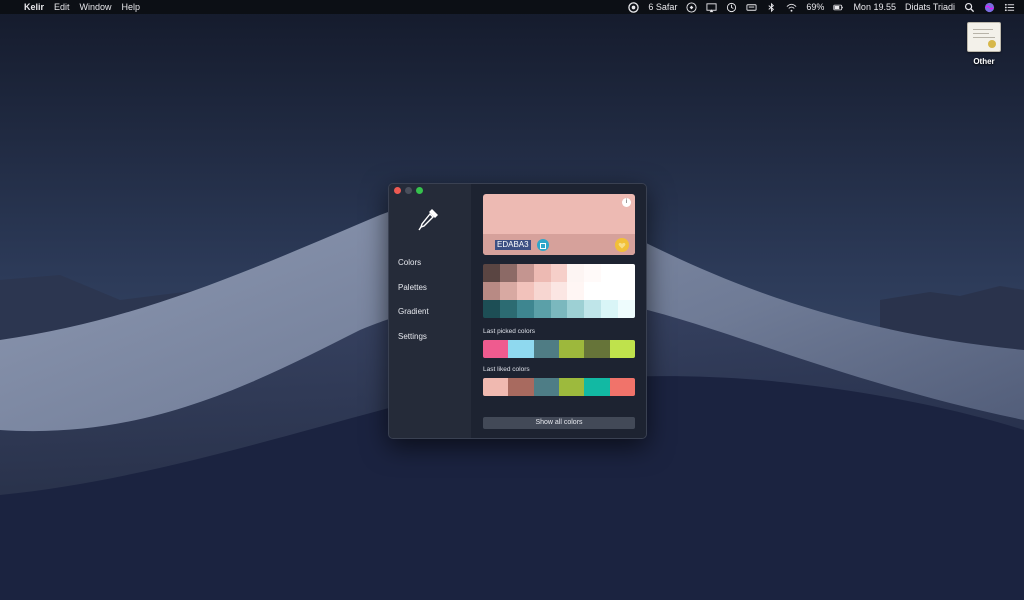 The image size is (1024, 600). What do you see at coordinates (34, 7) in the screenshot?
I see `menu-app-name: Kelir` at bounding box center [34, 7].